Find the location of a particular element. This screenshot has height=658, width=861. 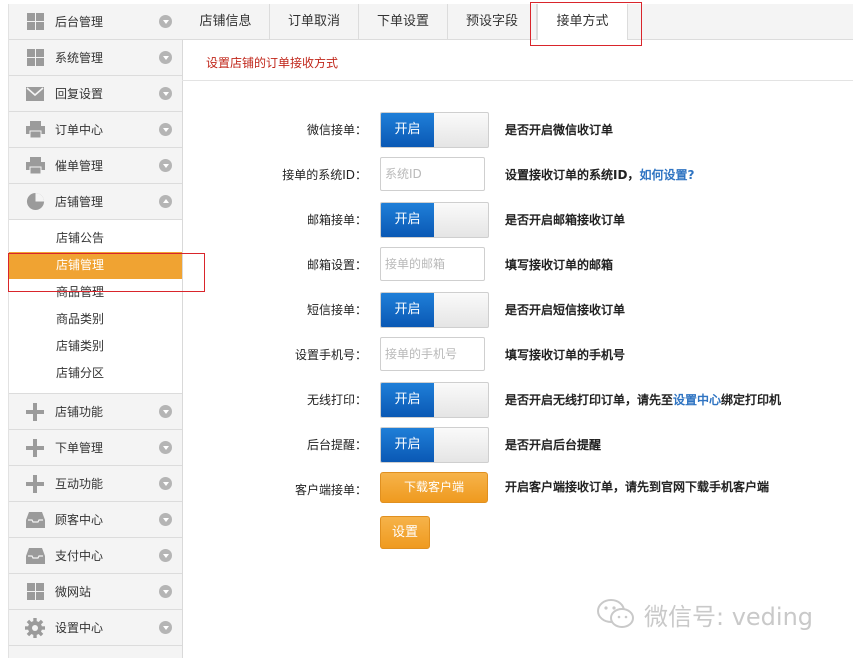

submenu-item-store-categories: 店铺类别 is located at coordinates (95, 346).